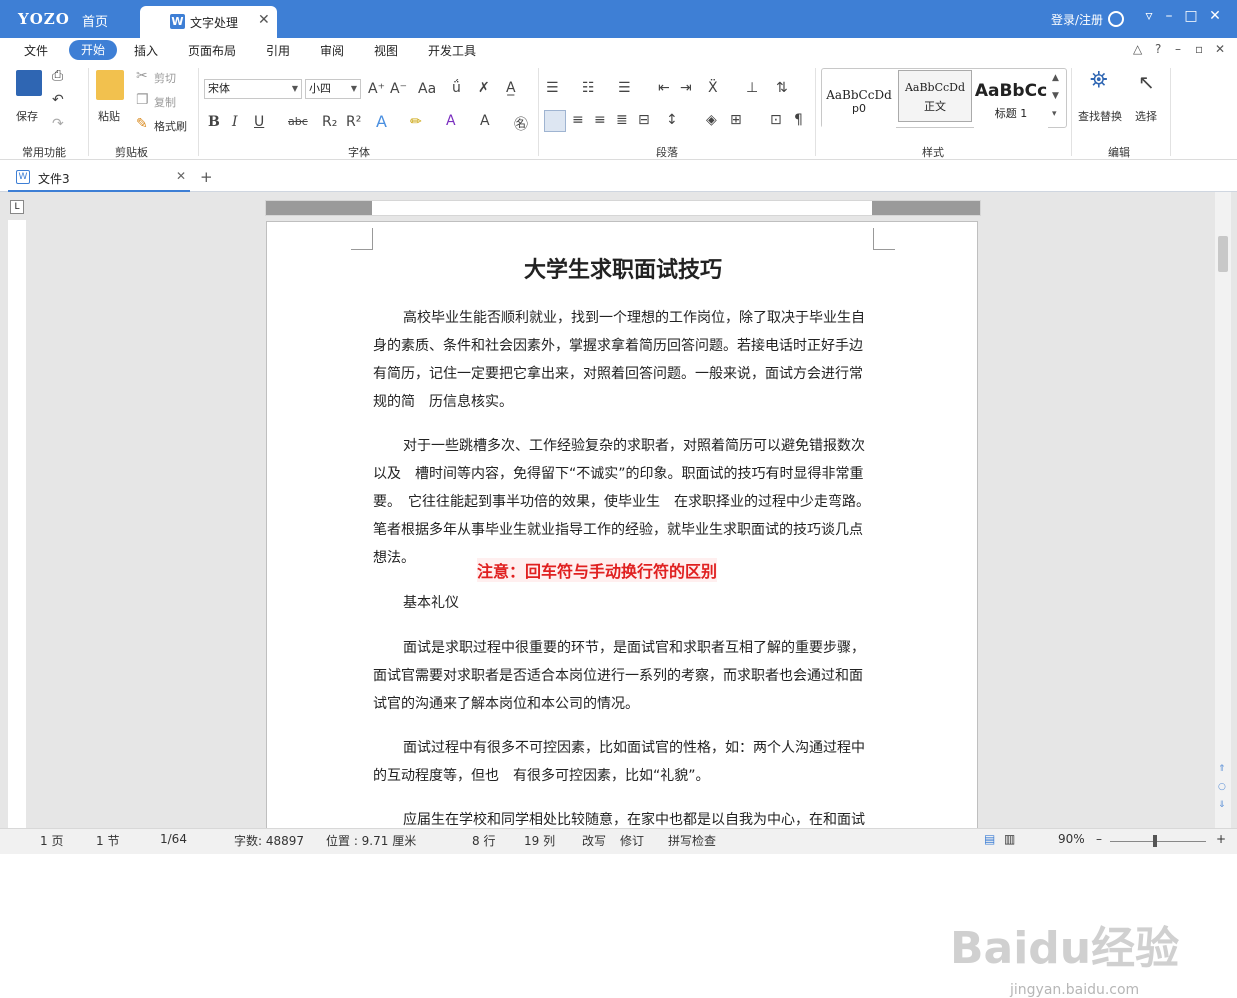 This screenshot has width=1237, height=998. What do you see at coordinates (208, 22) in the screenshot?
I see `app-tab-word: W 文字处理 ✕` at bounding box center [208, 22].